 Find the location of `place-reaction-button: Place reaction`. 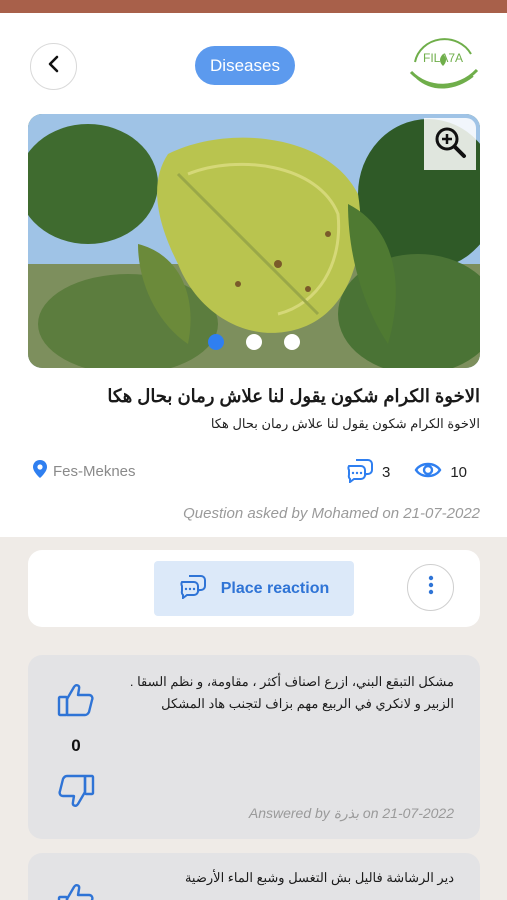

place-reaction-button: Place reaction is located at coordinates (254, 588).